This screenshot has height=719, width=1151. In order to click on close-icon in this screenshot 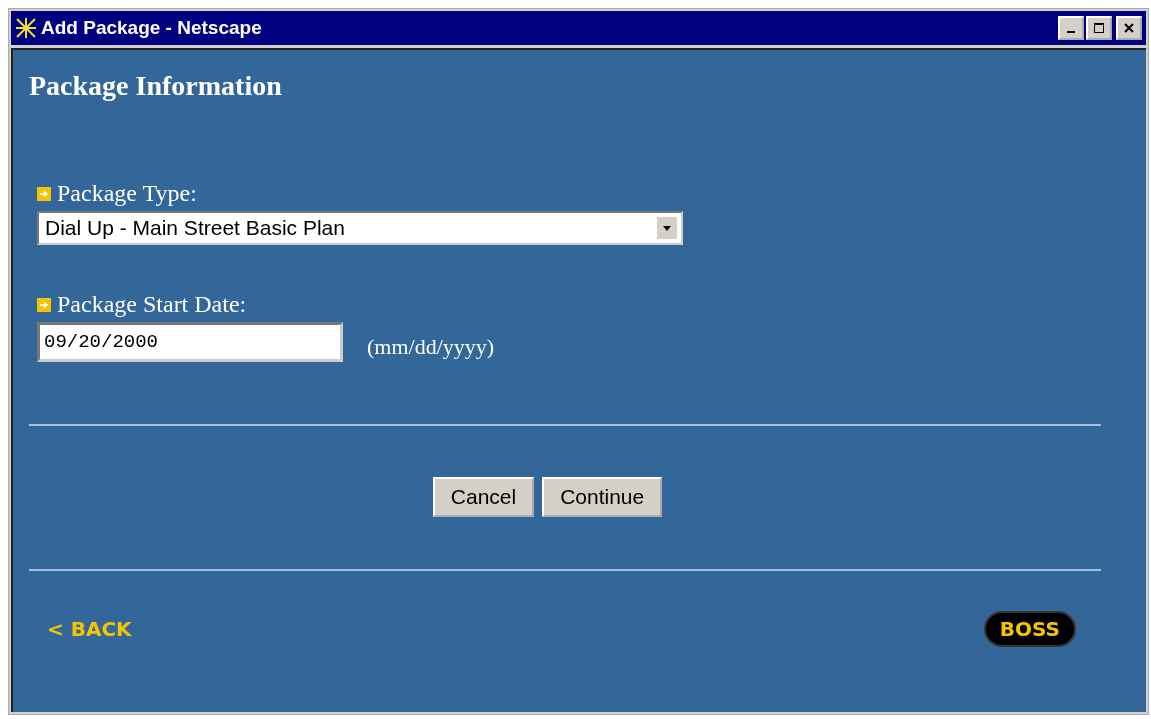, I will do `click(1129, 28)`.